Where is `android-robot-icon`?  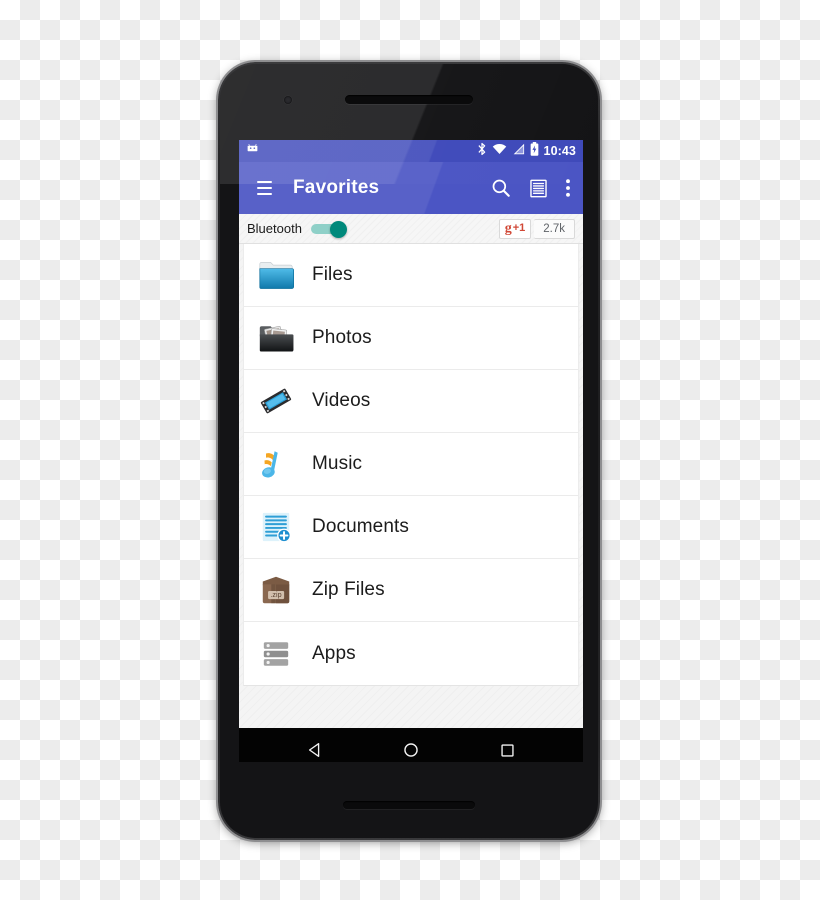
android-robot-icon is located at coordinates (252, 151).